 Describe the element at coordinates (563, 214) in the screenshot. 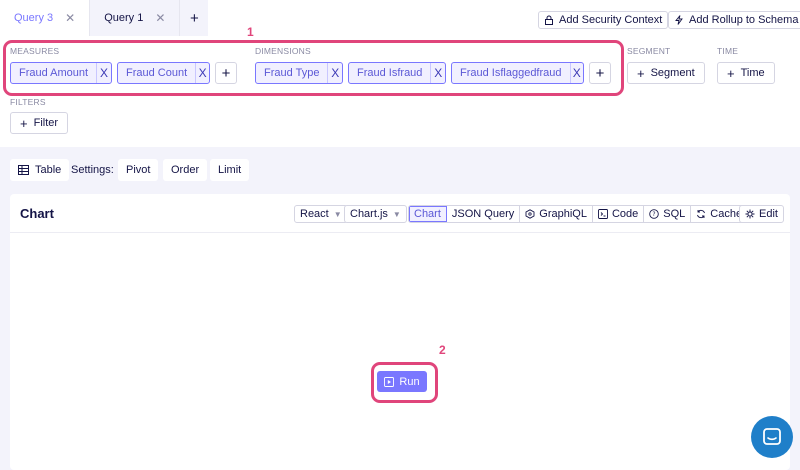

I see `tab-label: GraphiQL` at that location.